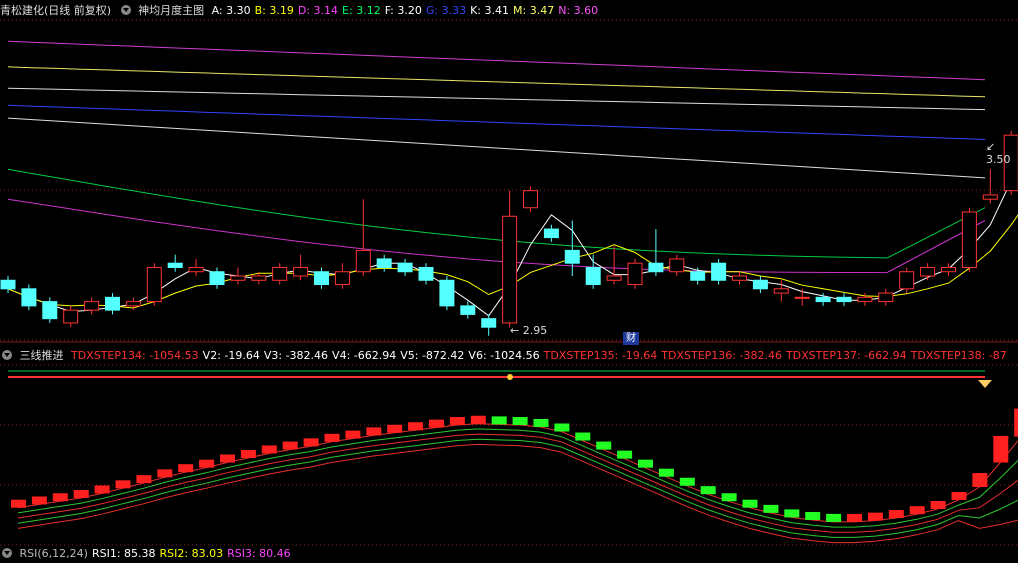 The height and width of the screenshot is (563, 1018). Describe the element at coordinates (721, 355) in the screenshot. I see `step-value-7: TDXSTEP136: -382.46` at that location.